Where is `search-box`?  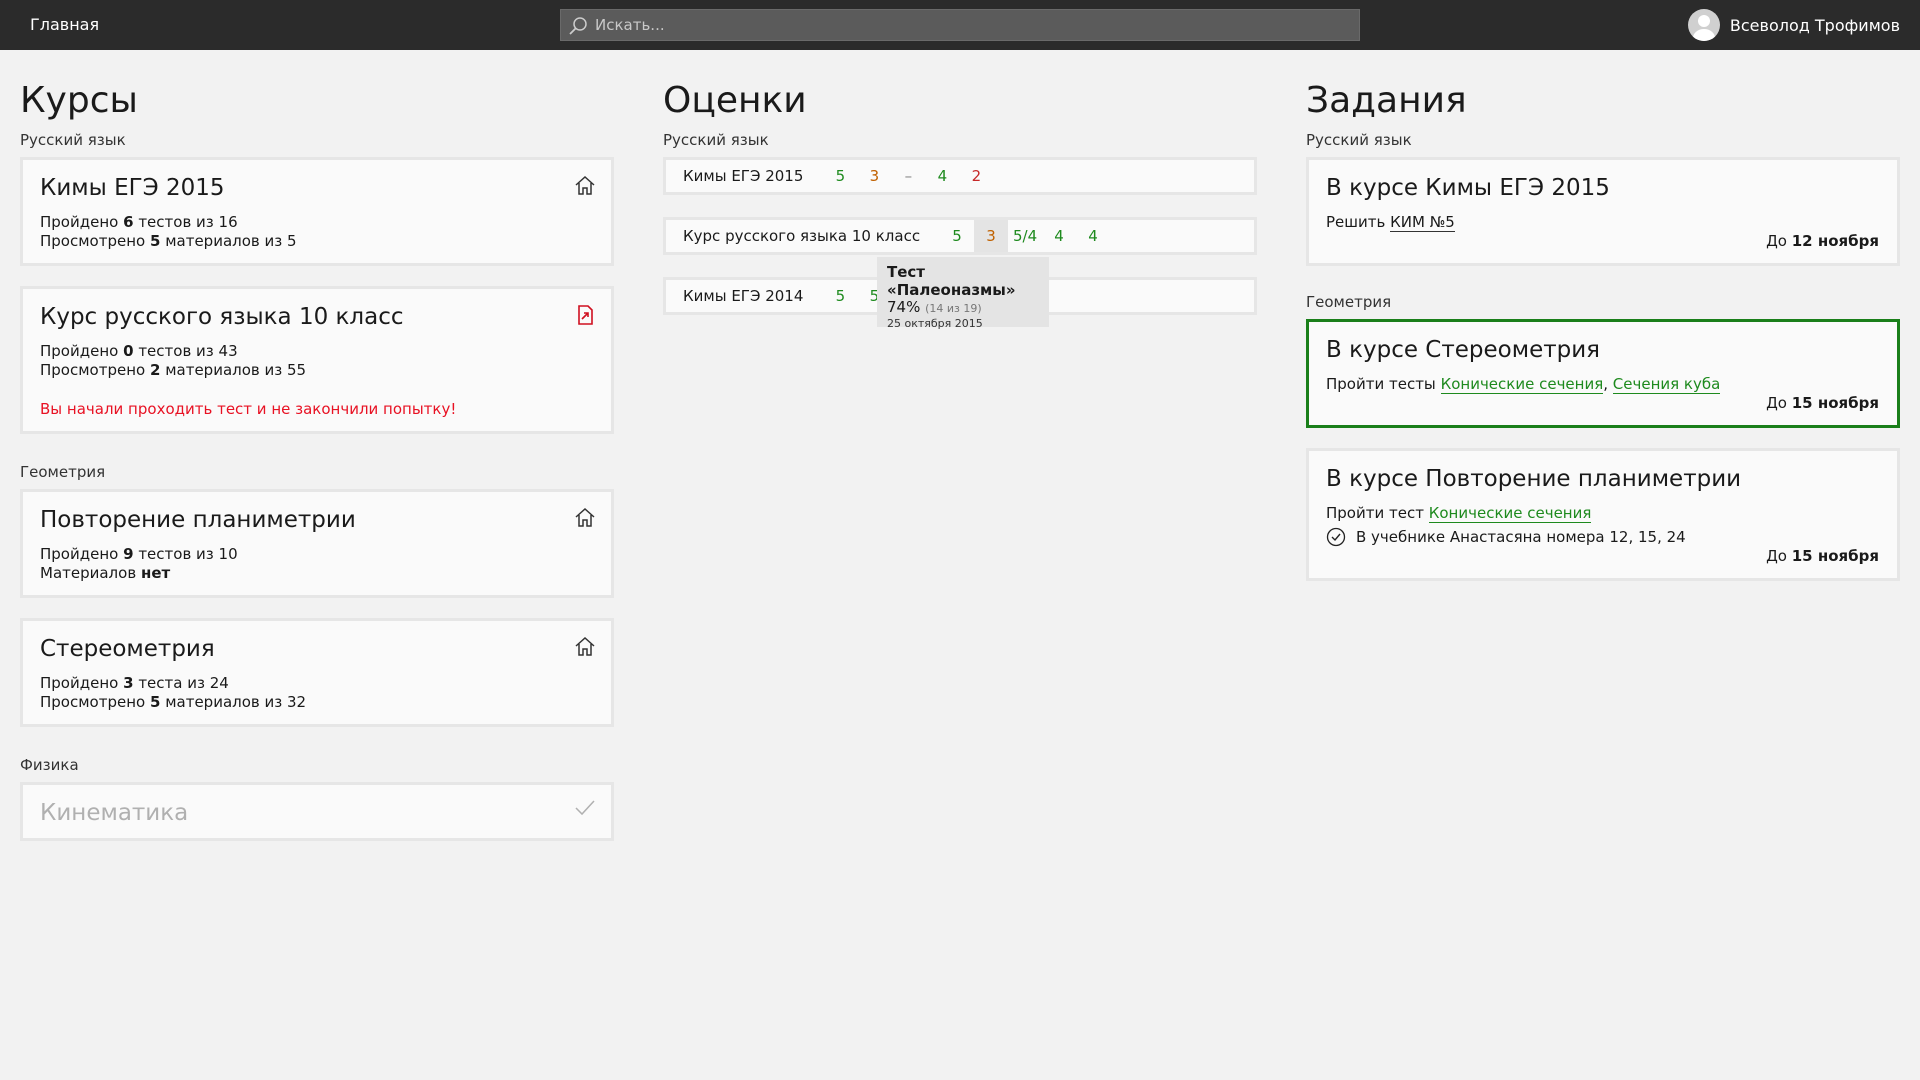 search-box is located at coordinates (960, 25).